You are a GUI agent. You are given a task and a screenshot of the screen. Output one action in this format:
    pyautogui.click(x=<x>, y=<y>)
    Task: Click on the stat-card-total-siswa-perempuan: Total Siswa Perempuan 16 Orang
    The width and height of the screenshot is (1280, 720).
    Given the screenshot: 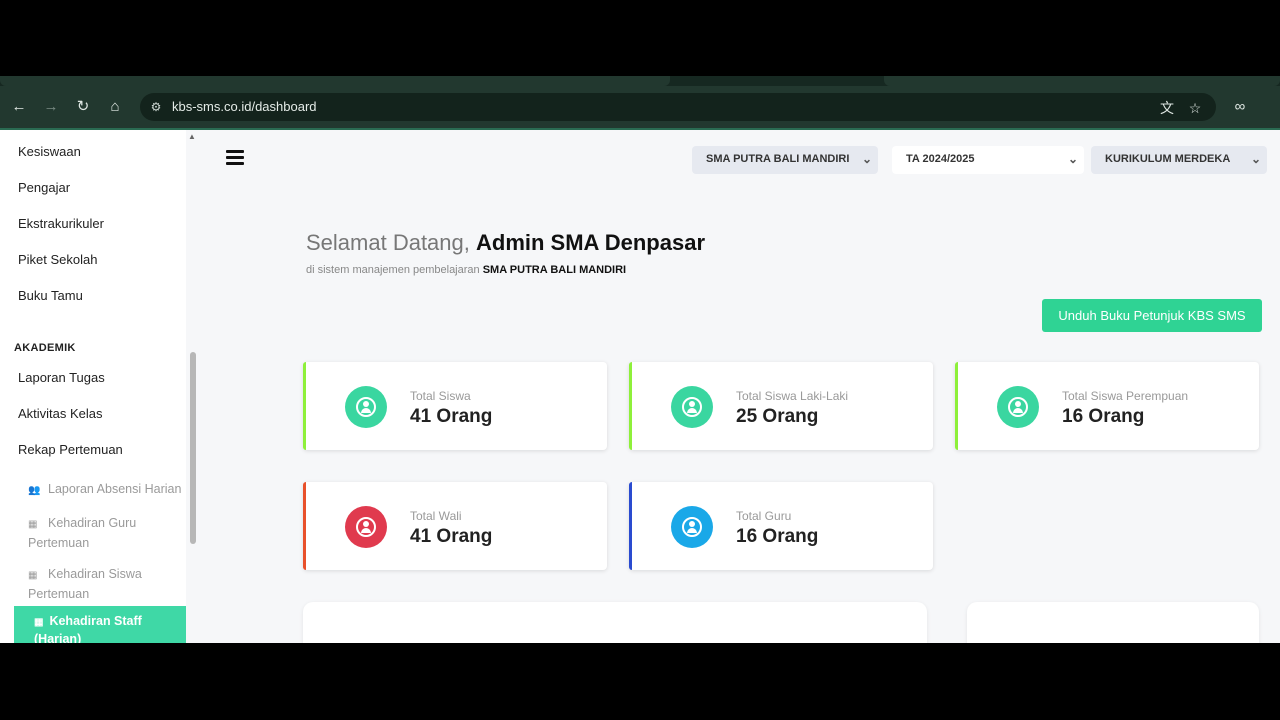 What is the action you would take?
    pyautogui.click(x=1107, y=406)
    